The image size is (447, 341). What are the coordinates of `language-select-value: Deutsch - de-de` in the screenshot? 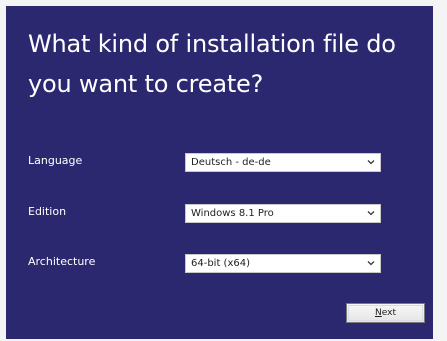 It's located at (231, 162).